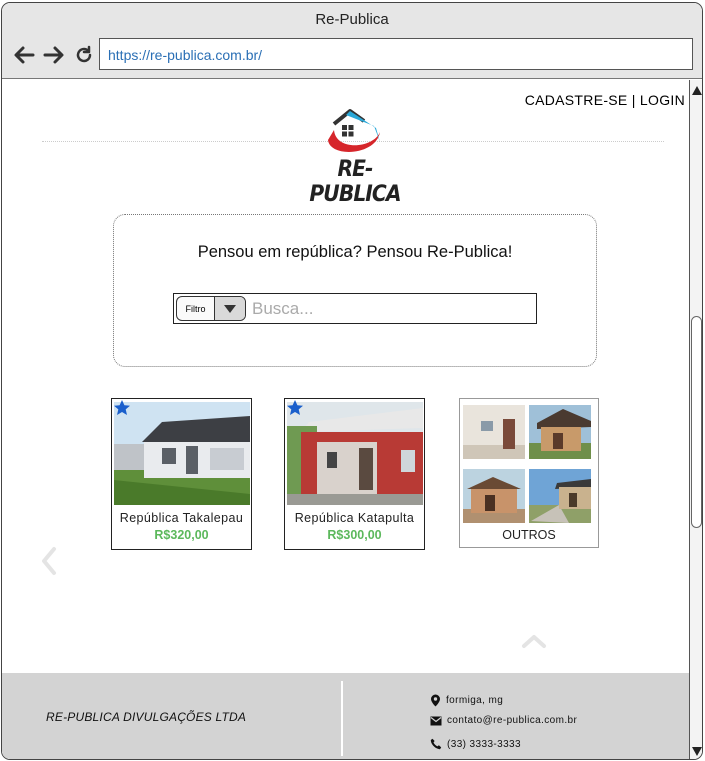 Image resolution: width=705 pixels, height=761 pixels. I want to click on filter-label: Filtro, so click(195, 308).